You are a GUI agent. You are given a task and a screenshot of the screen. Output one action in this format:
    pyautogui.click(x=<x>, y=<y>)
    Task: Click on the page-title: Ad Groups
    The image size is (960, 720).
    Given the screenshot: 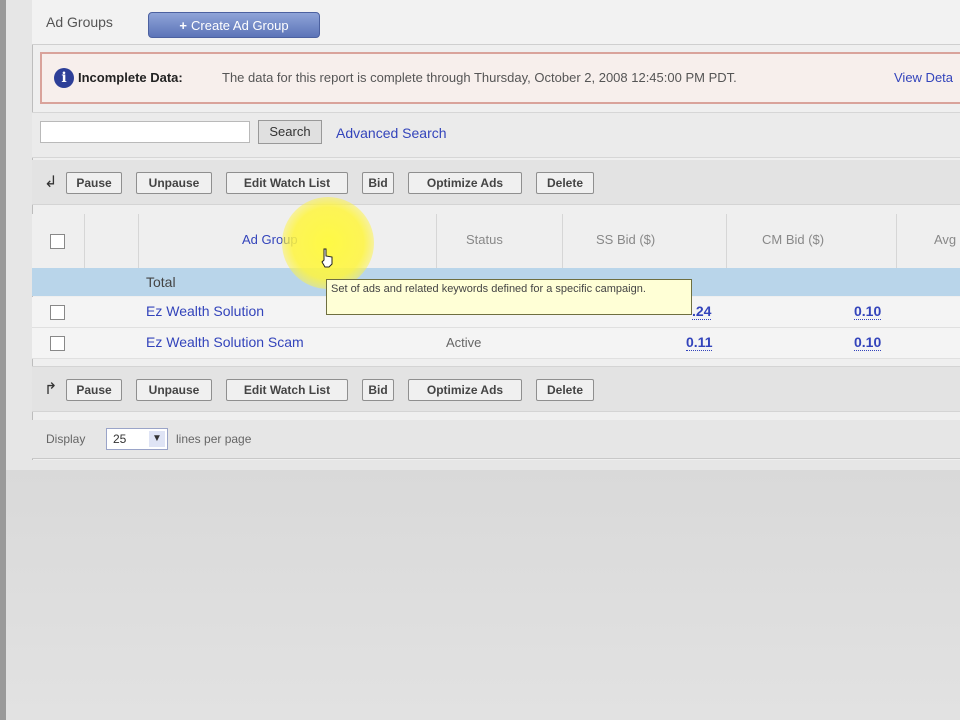 What is the action you would take?
    pyautogui.click(x=79, y=22)
    